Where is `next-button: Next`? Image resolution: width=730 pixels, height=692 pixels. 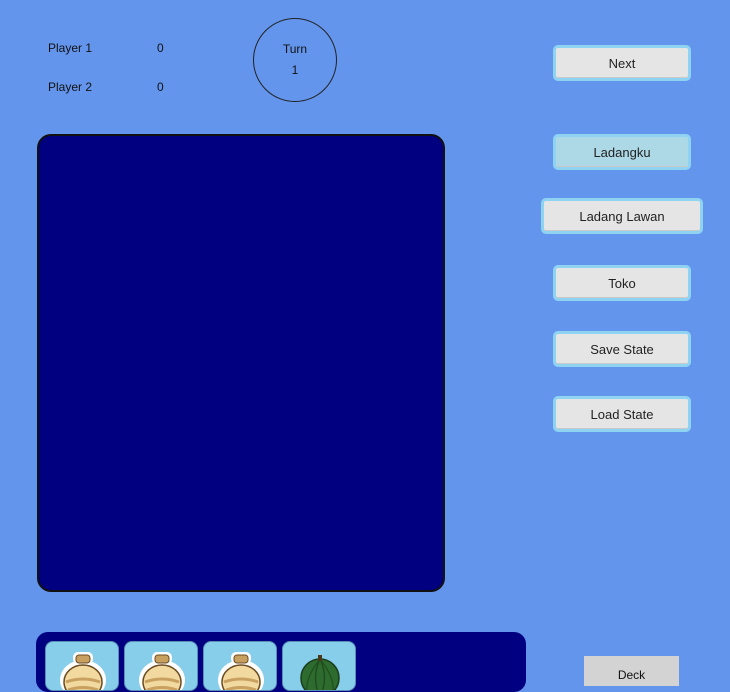 next-button: Next is located at coordinates (622, 63).